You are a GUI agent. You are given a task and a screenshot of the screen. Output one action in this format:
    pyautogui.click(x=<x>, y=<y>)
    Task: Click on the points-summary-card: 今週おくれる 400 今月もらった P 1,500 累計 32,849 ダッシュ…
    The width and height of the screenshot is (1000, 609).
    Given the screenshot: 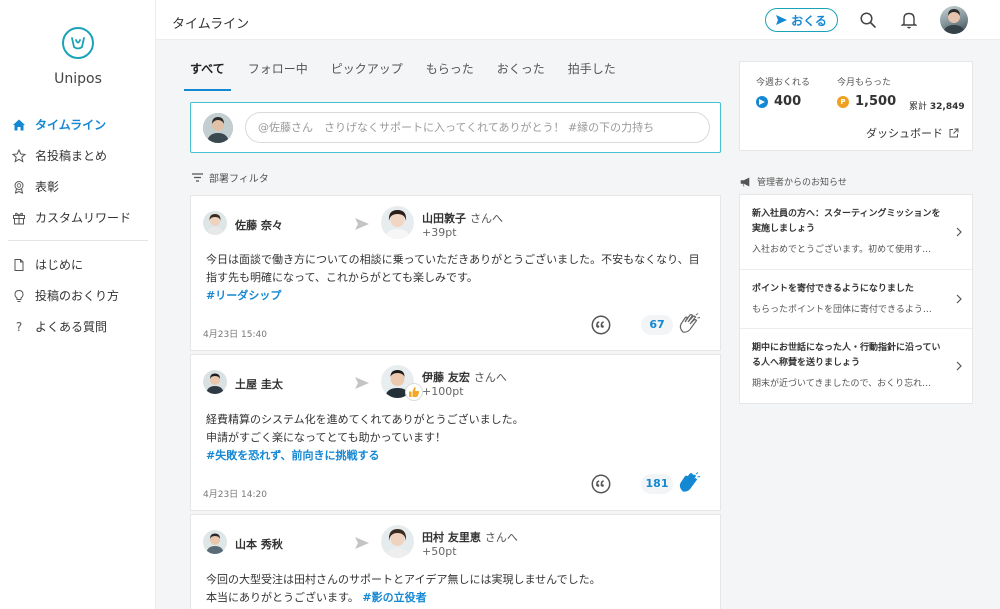 What is the action you would take?
    pyautogui.click(x=856, y=106)
    